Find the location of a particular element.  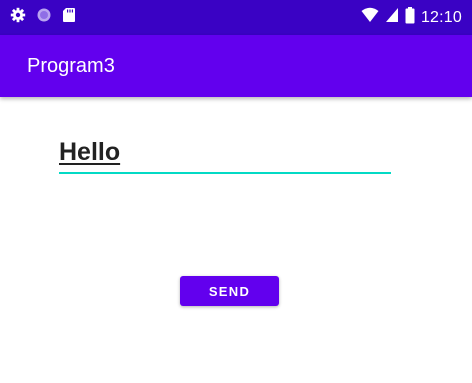

battery-icon is located at coordinates (410, 17).